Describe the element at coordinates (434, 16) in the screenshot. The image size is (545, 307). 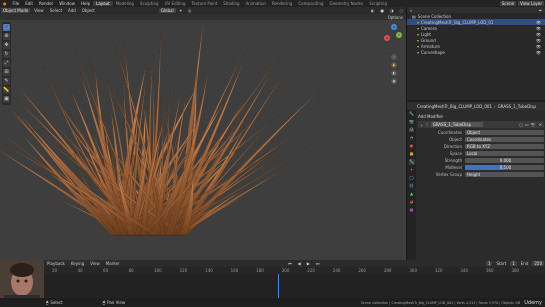
I see `outliner-scene-collection: Scene Collection` at that location.